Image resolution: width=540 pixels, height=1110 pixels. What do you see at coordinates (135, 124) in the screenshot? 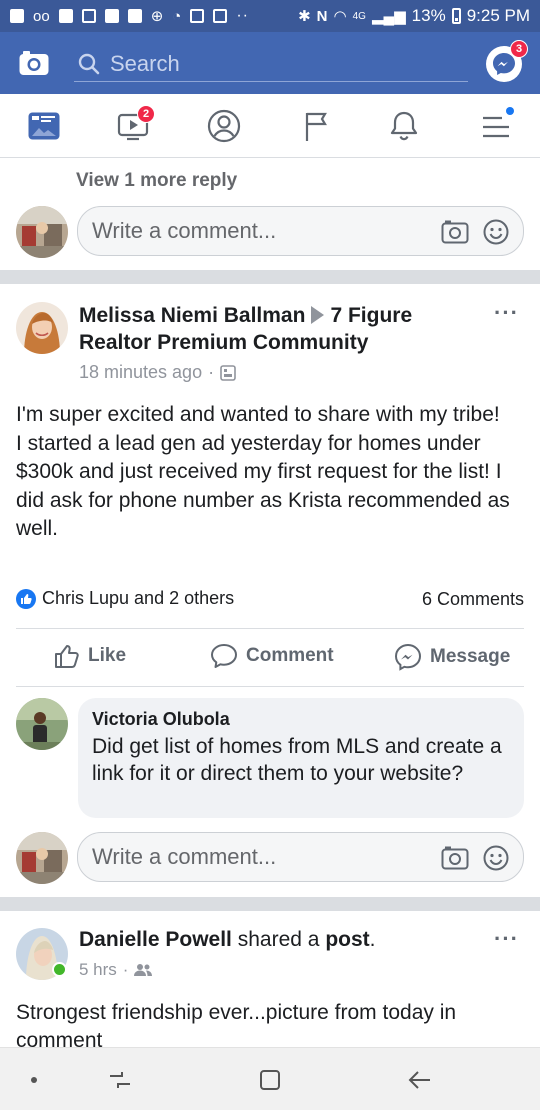
I see `tab-watch: 2` at bounding box center [135, 124].